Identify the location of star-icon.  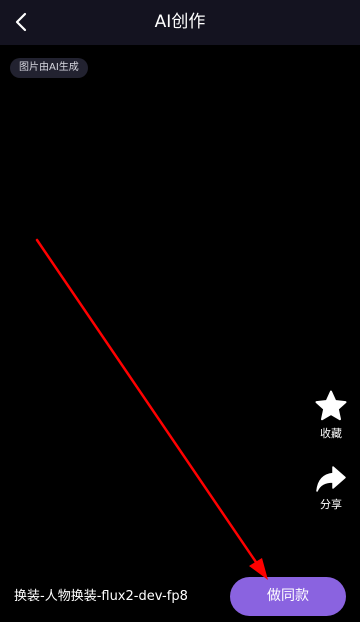
(331, 405).